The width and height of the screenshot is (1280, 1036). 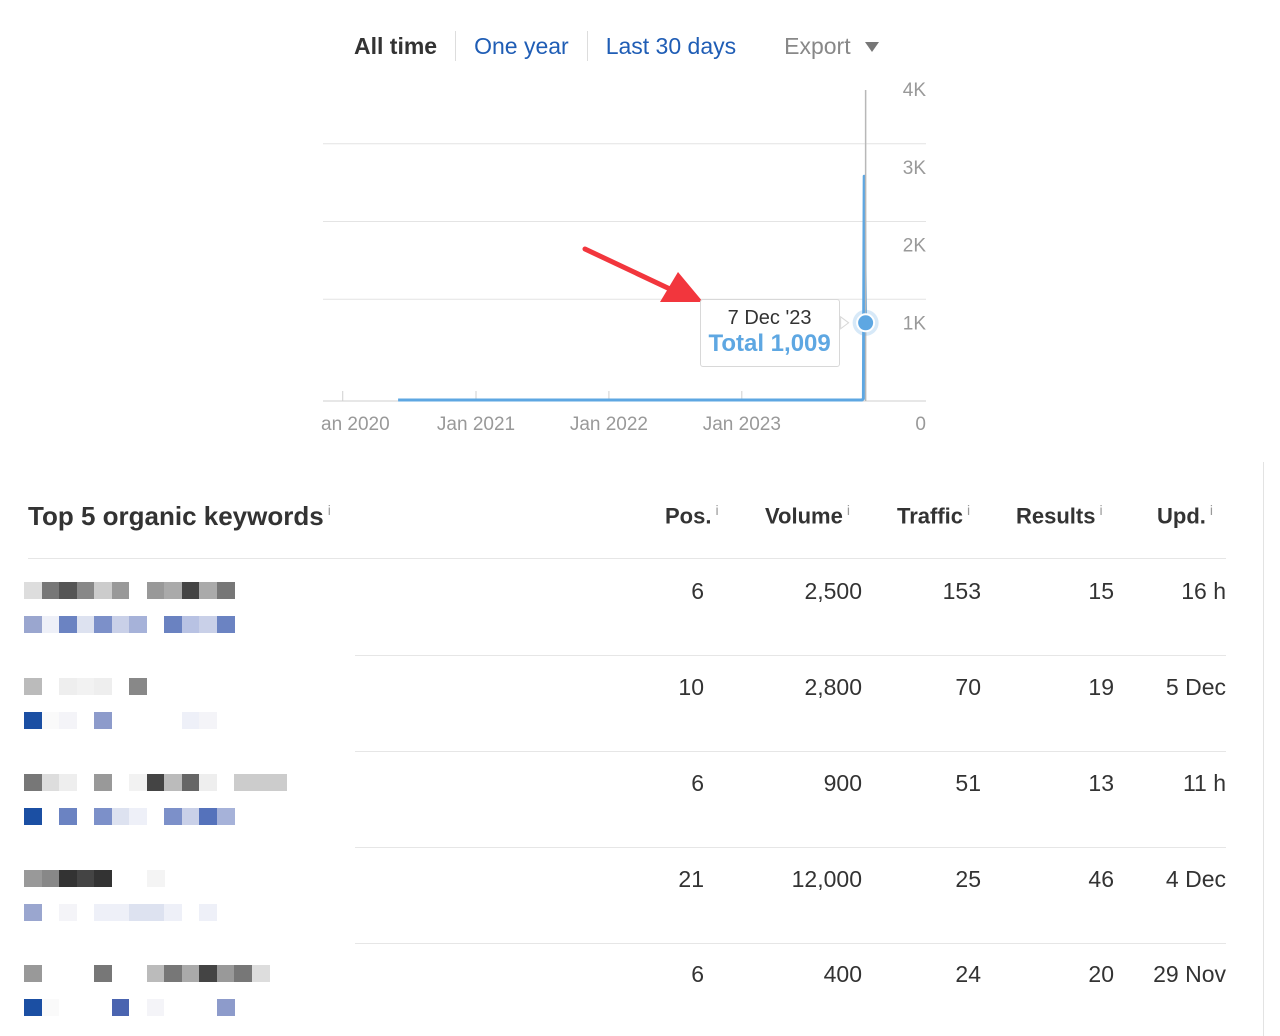 I want to click on column-volume: Volume i, so click(x=807, y=515).